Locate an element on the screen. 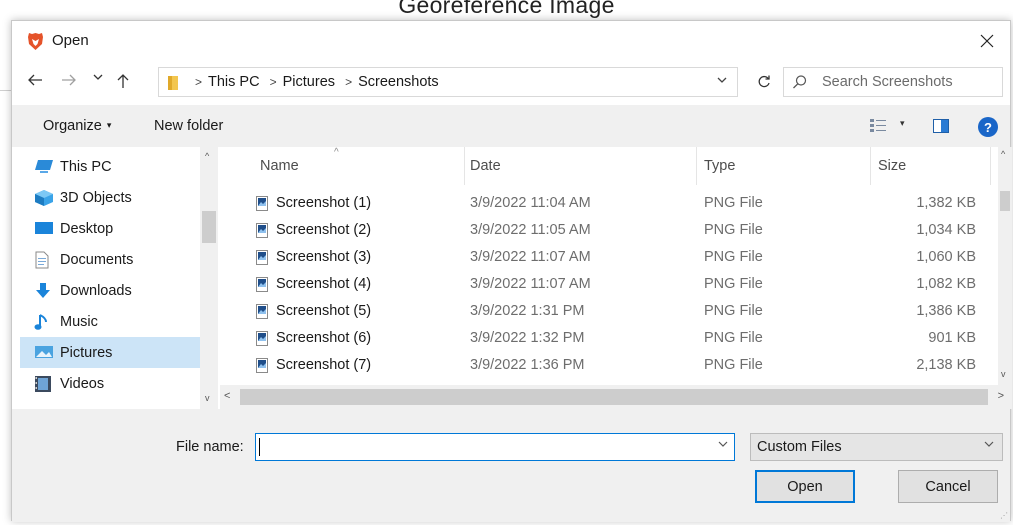  file-name: Screenshot (1) is located at coordinates (324, 203).